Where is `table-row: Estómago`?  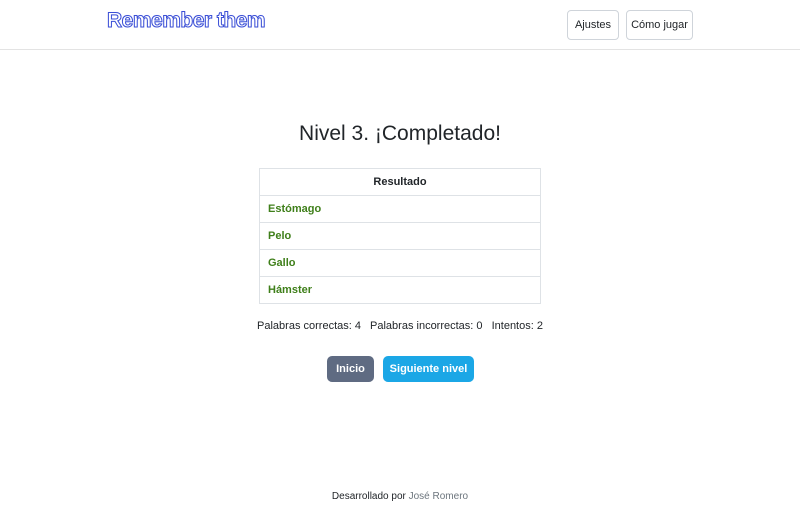
table-row: Estómago is located at coordinates (400, 209).